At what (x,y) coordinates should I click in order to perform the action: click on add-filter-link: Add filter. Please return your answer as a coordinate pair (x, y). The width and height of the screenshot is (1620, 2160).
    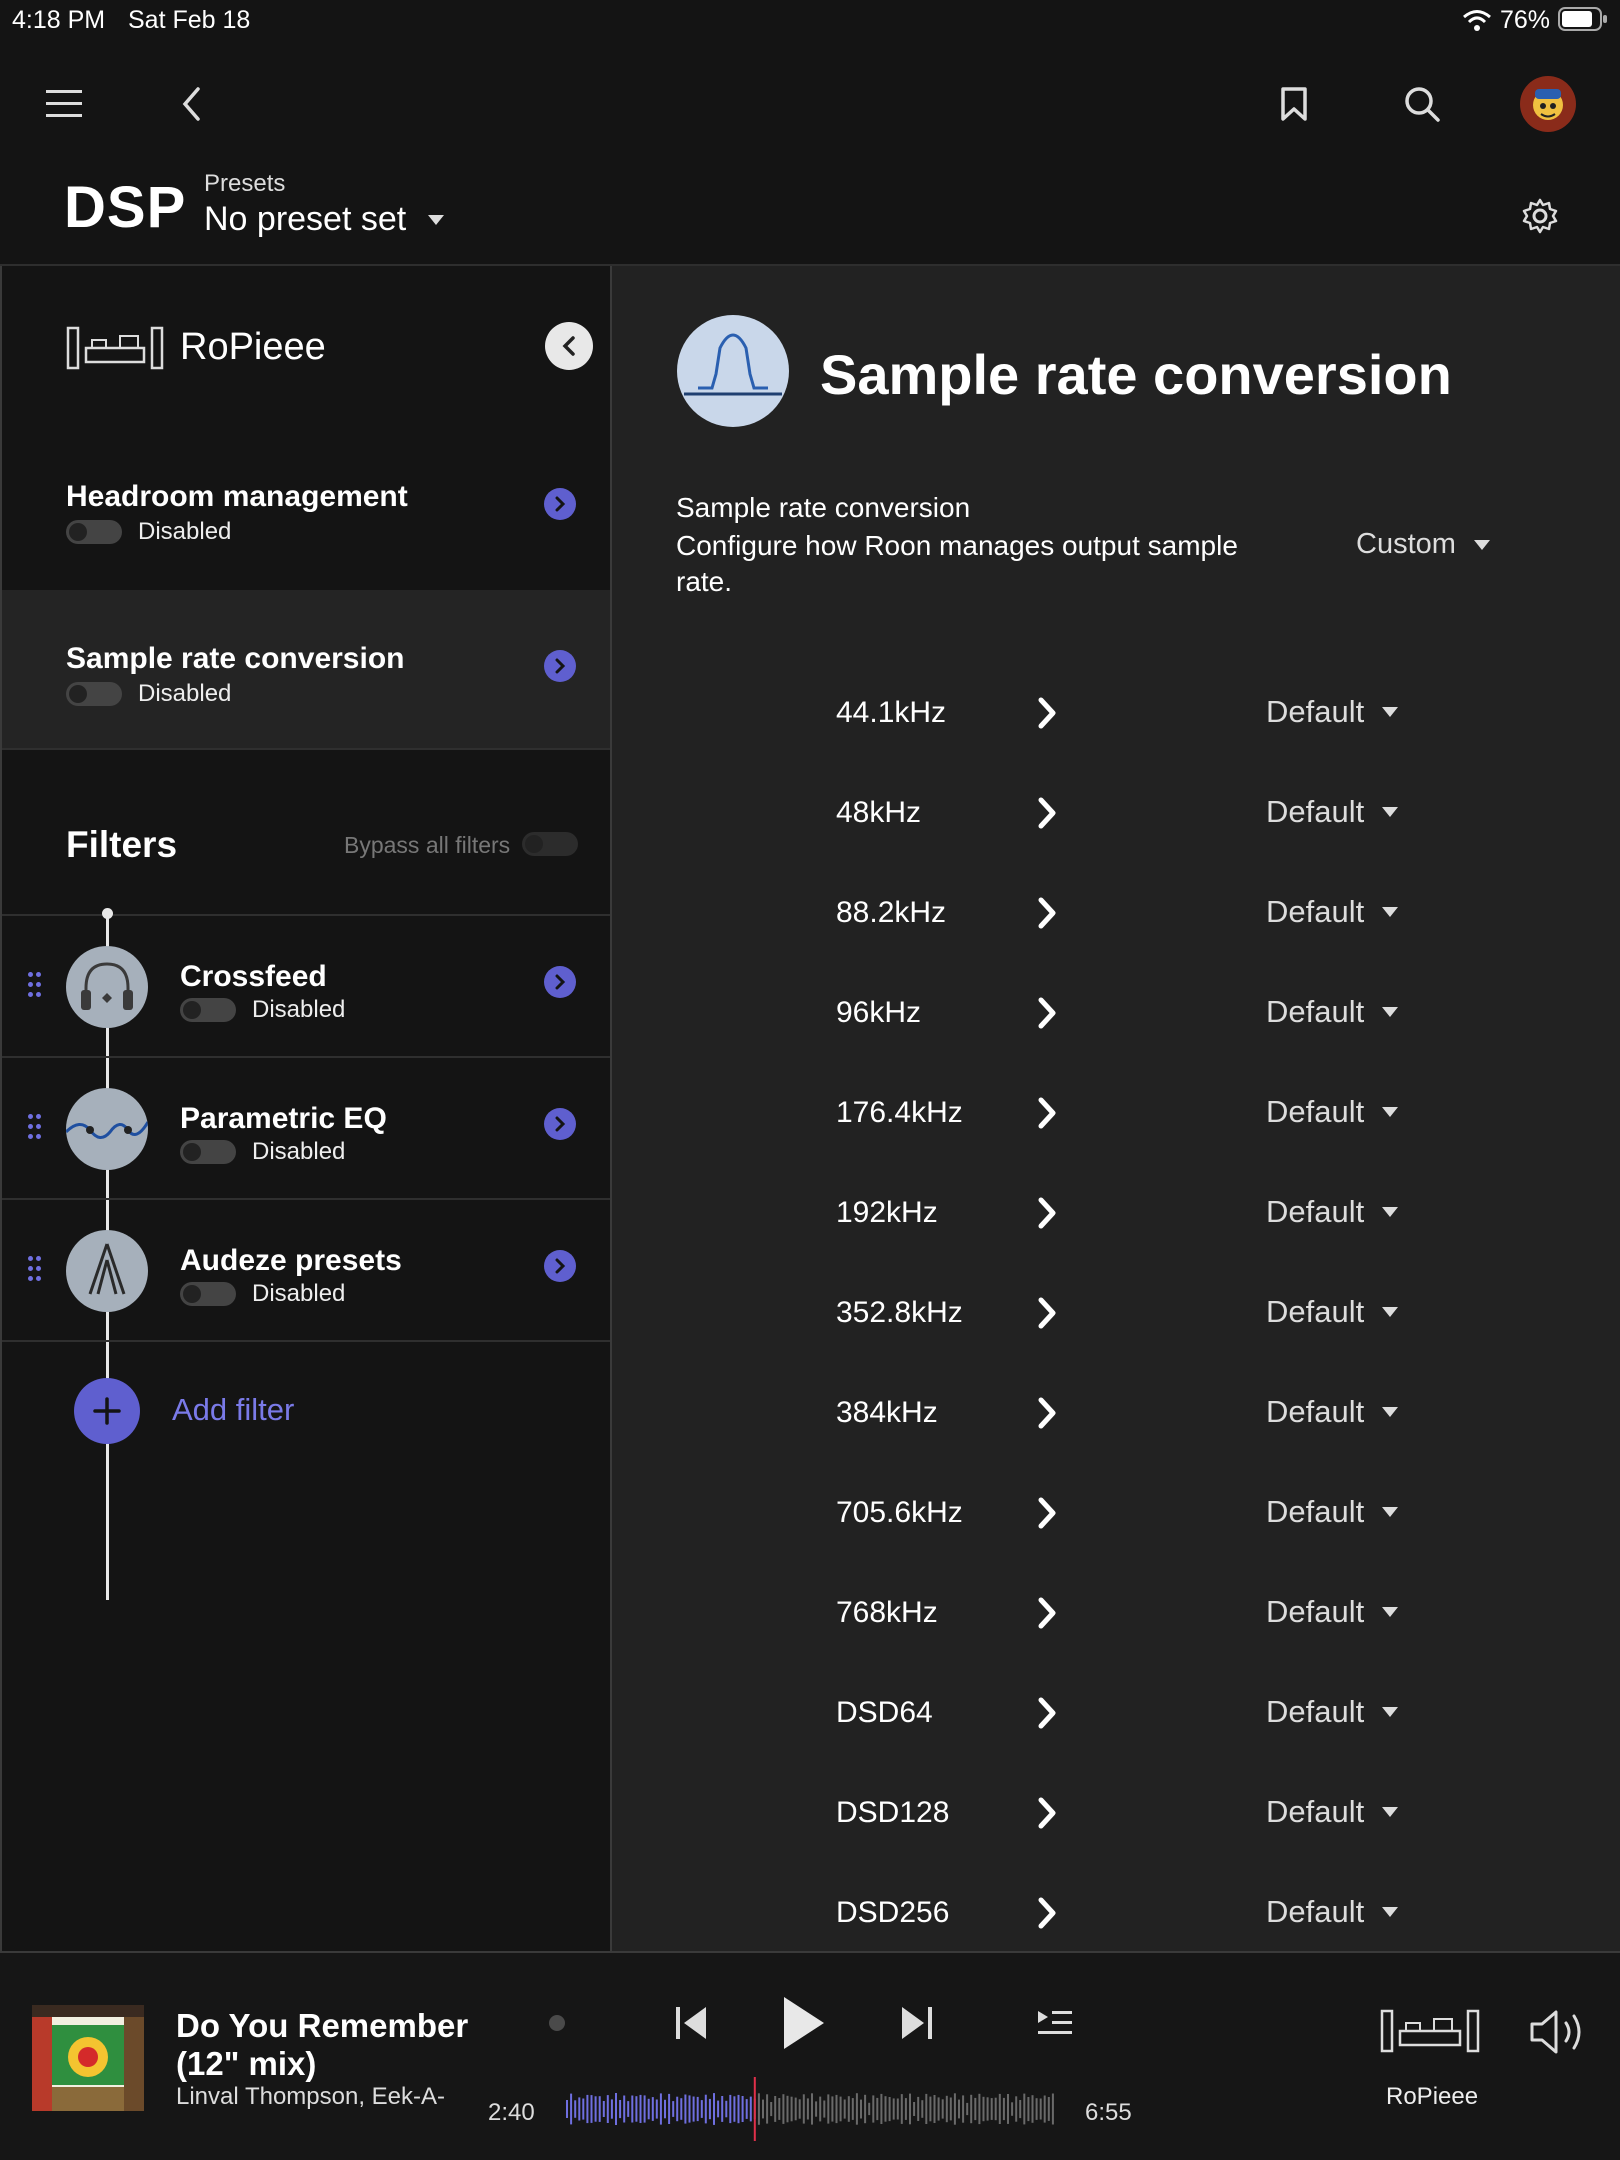
    Looking at the image, I should click on (233, 1410).